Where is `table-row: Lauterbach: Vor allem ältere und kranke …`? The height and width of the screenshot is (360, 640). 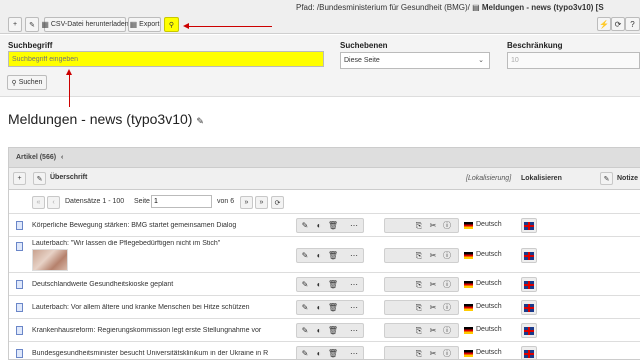
table-row: Lauterbach: Vor allem ältere und kranke … is located at coordinates (324, 307).